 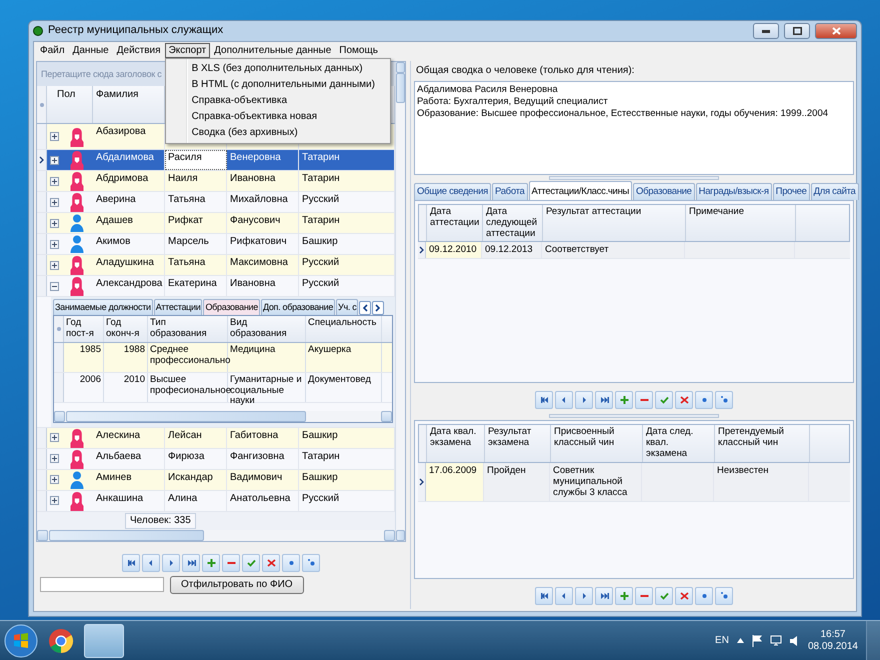 What do you see at coordinates (237, 585) in the screenshot?
I see `filter-button: Отфильтровать по ФИО` at bounding box center [237, 585].